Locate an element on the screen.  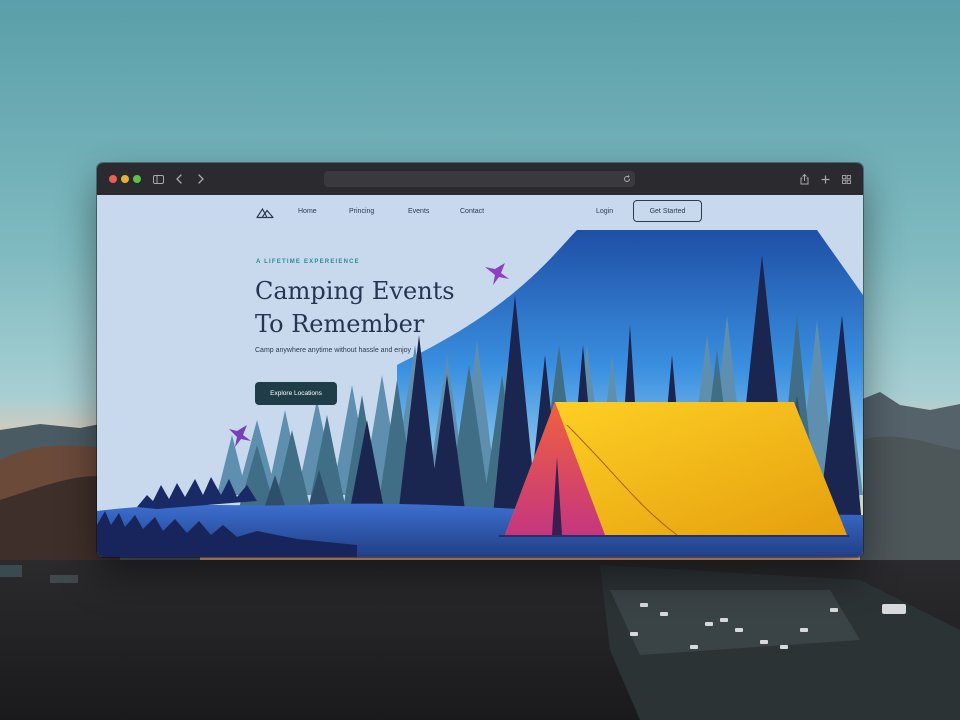
tent is located at coordinates (674, 469).